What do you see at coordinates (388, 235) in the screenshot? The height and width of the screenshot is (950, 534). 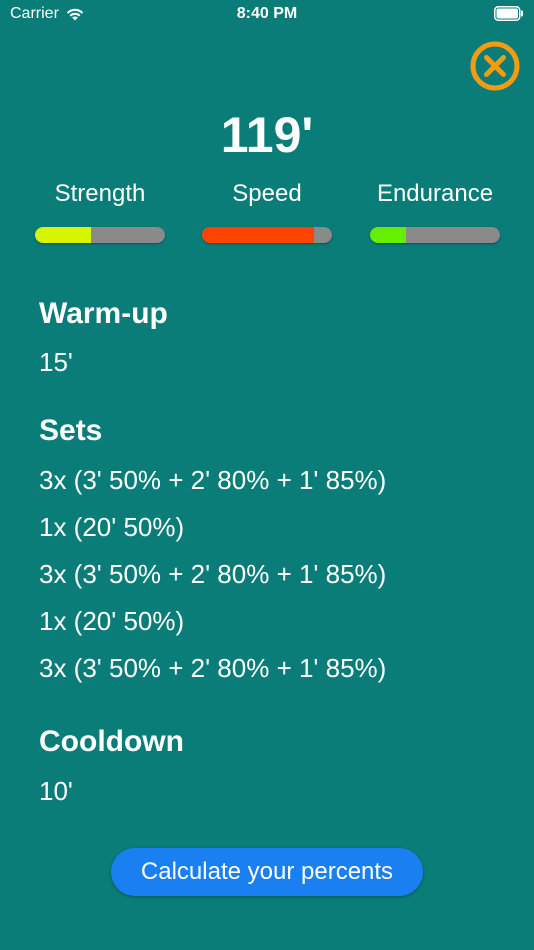 I see `endurance-bar-fill` at bounding box center [388, 235].